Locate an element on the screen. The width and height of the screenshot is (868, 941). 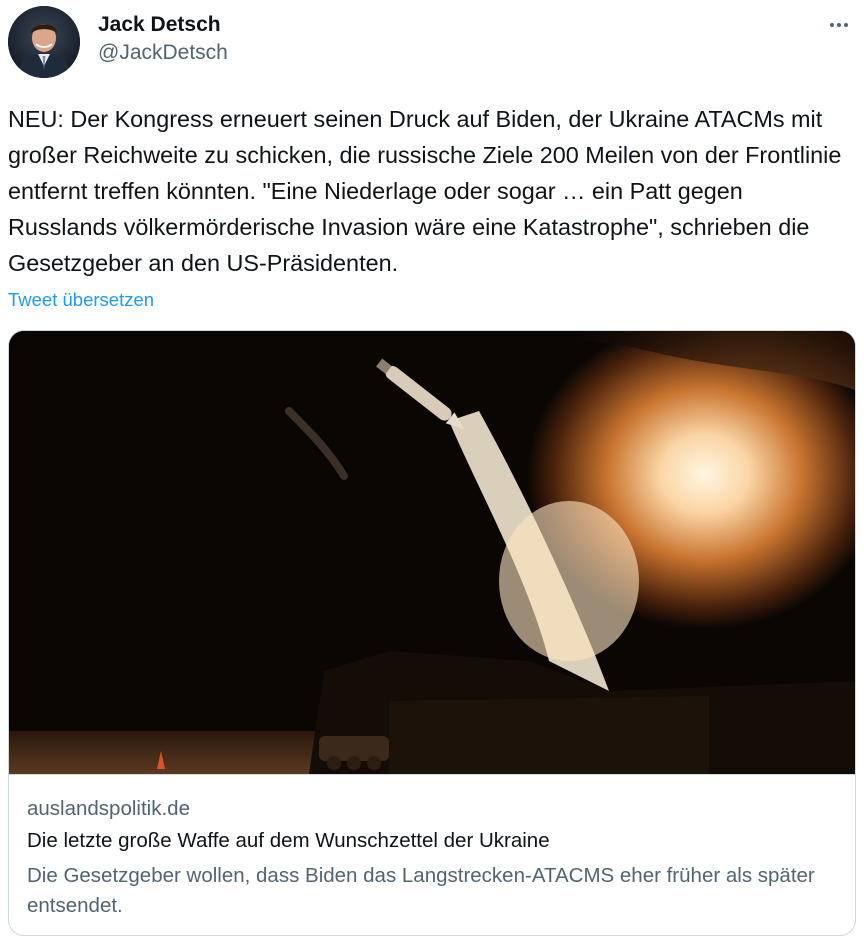
more-options-icon is located at coordinates (839, 25).